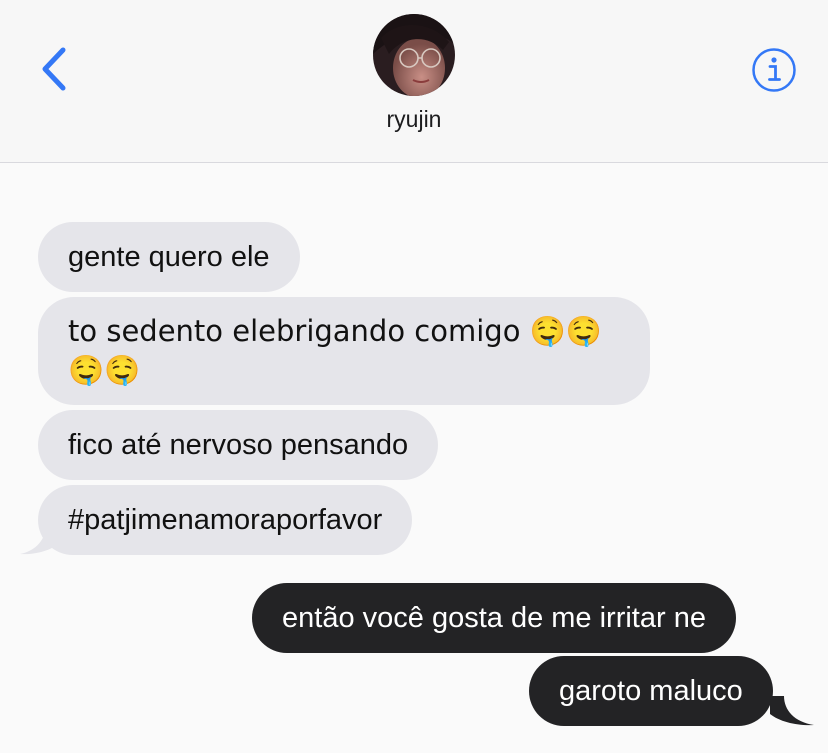 This screenshot has height=753, width=828. I want to click on message-text: fico até nervoso pensando, so click(238, 445).